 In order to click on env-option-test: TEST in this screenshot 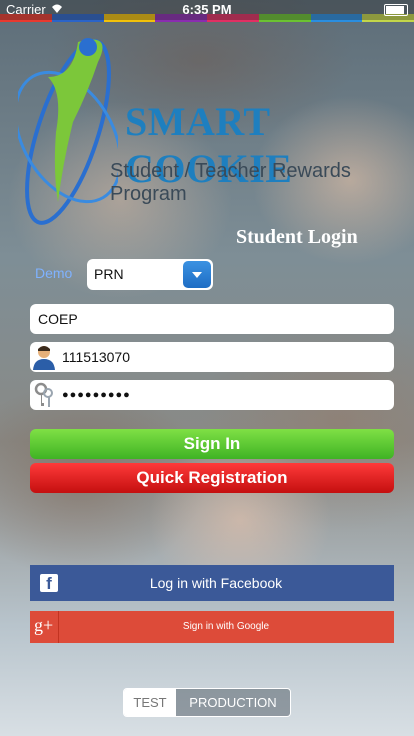, I will do `click(150, 702)`.